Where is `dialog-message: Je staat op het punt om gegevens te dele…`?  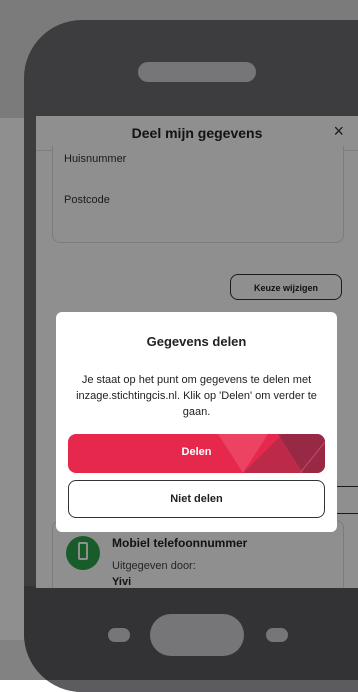 dialog-message: Je staat op het punt om gegevens te dele… is located at coordinates (196, 396).